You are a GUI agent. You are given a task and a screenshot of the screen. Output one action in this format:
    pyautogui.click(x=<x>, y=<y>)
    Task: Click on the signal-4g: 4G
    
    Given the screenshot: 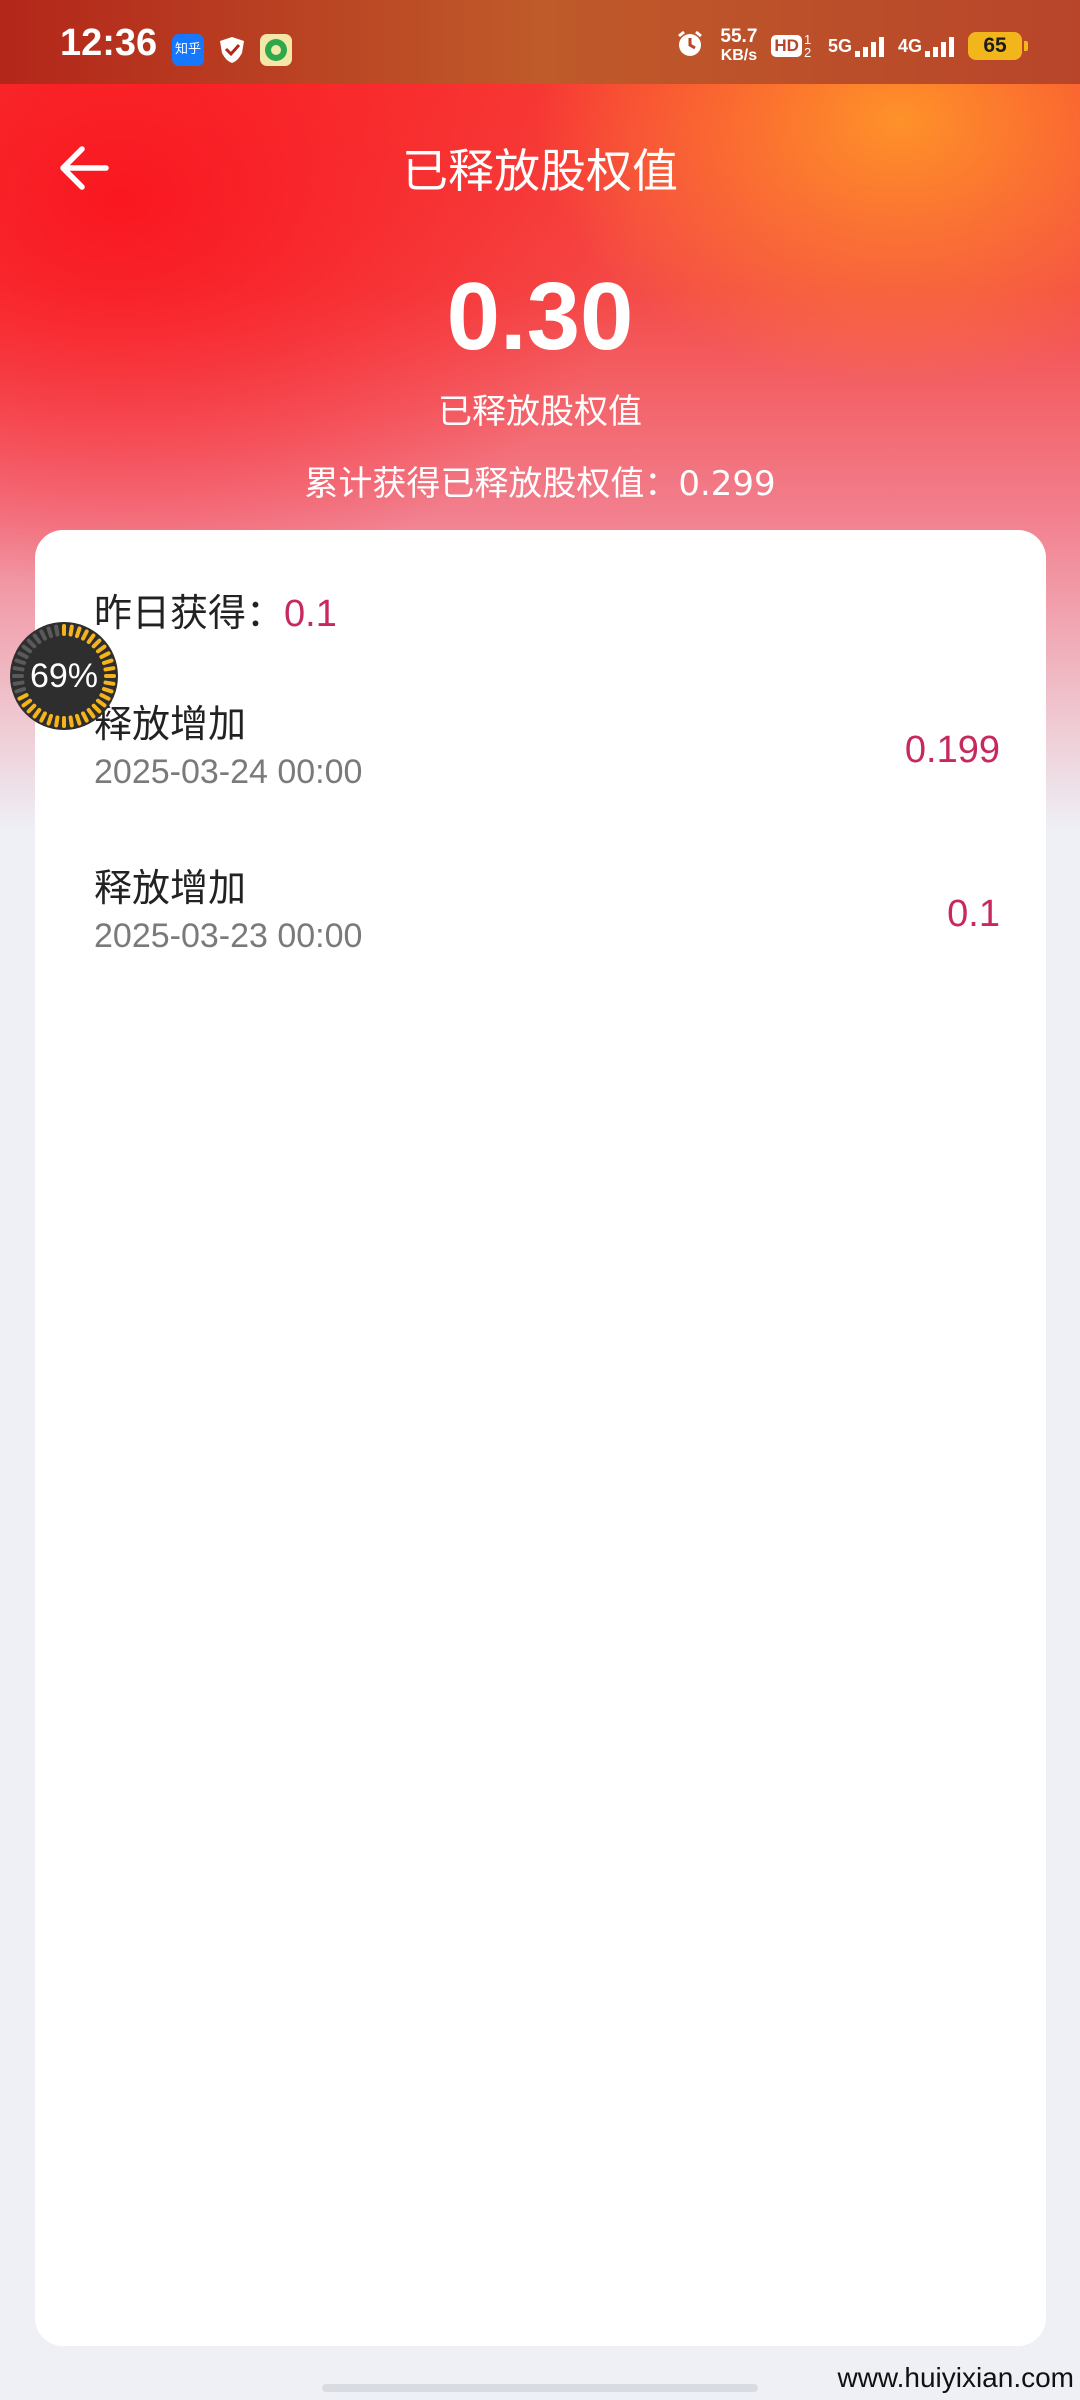 What is the action you would take?
    pyautogui.click(x=926, y=46)
    